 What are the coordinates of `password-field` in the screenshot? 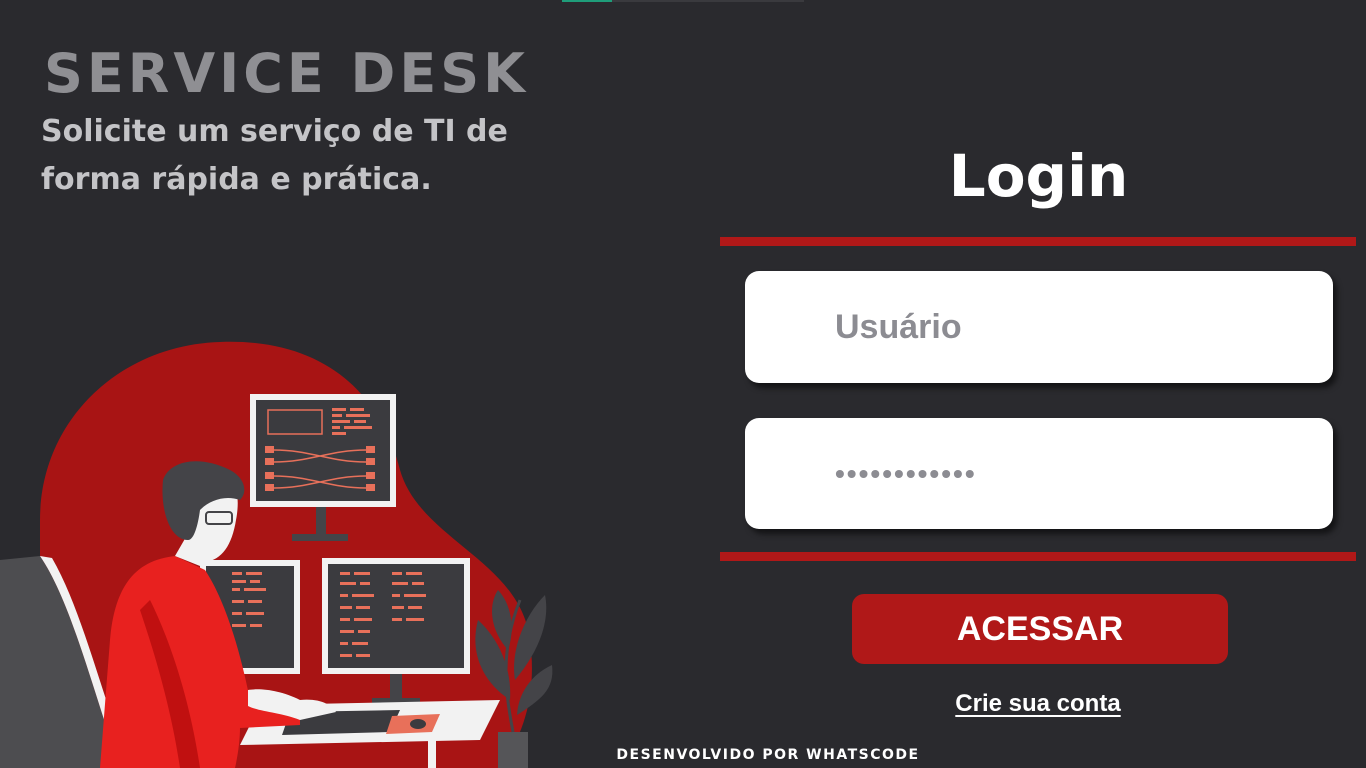 It's located at (1039, 473).